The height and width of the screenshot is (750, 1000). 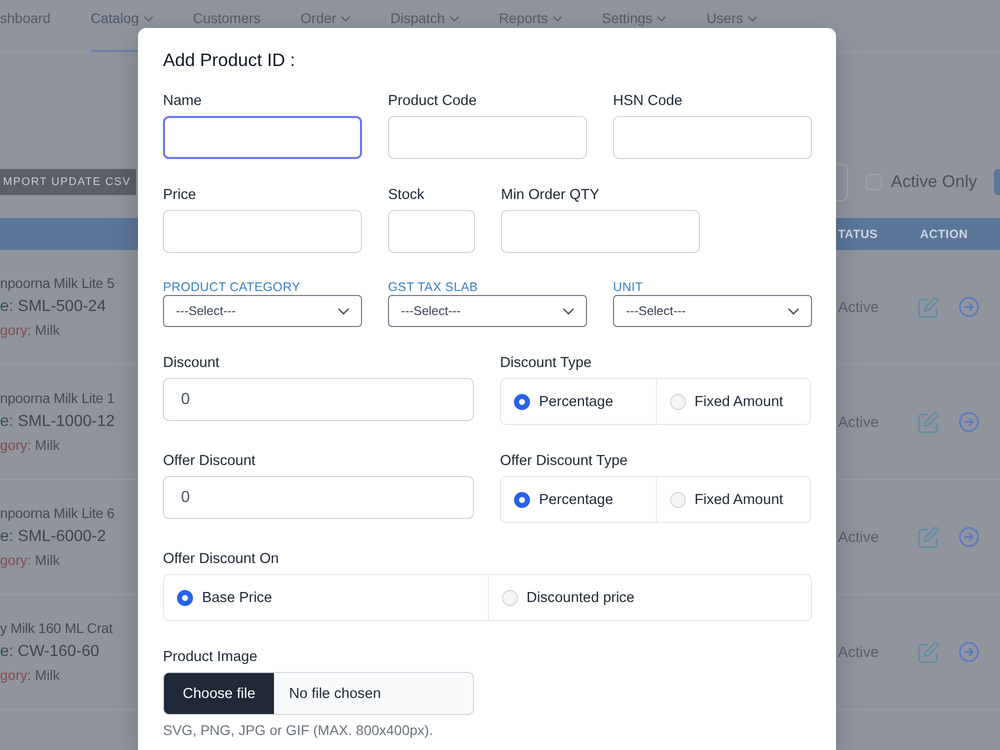 What do you see at coordinates (433, 287) in the screenshot?
I see `field-label: GST TAX SLAB` at bounding box center [433, 287].